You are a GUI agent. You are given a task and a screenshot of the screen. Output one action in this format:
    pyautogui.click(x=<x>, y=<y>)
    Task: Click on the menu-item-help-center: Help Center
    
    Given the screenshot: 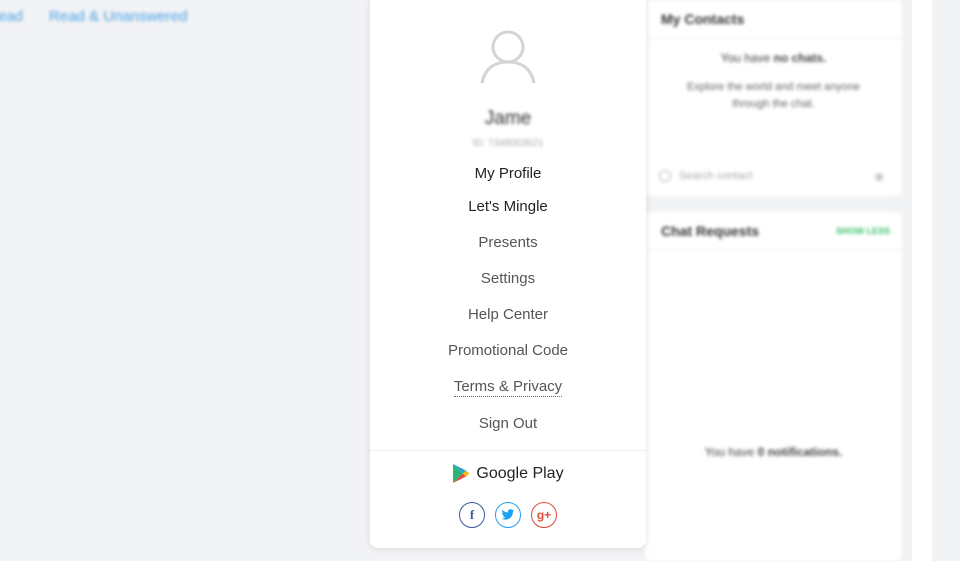 What is the action you would take?
    pyautogui.click(x=508, y=314)
    